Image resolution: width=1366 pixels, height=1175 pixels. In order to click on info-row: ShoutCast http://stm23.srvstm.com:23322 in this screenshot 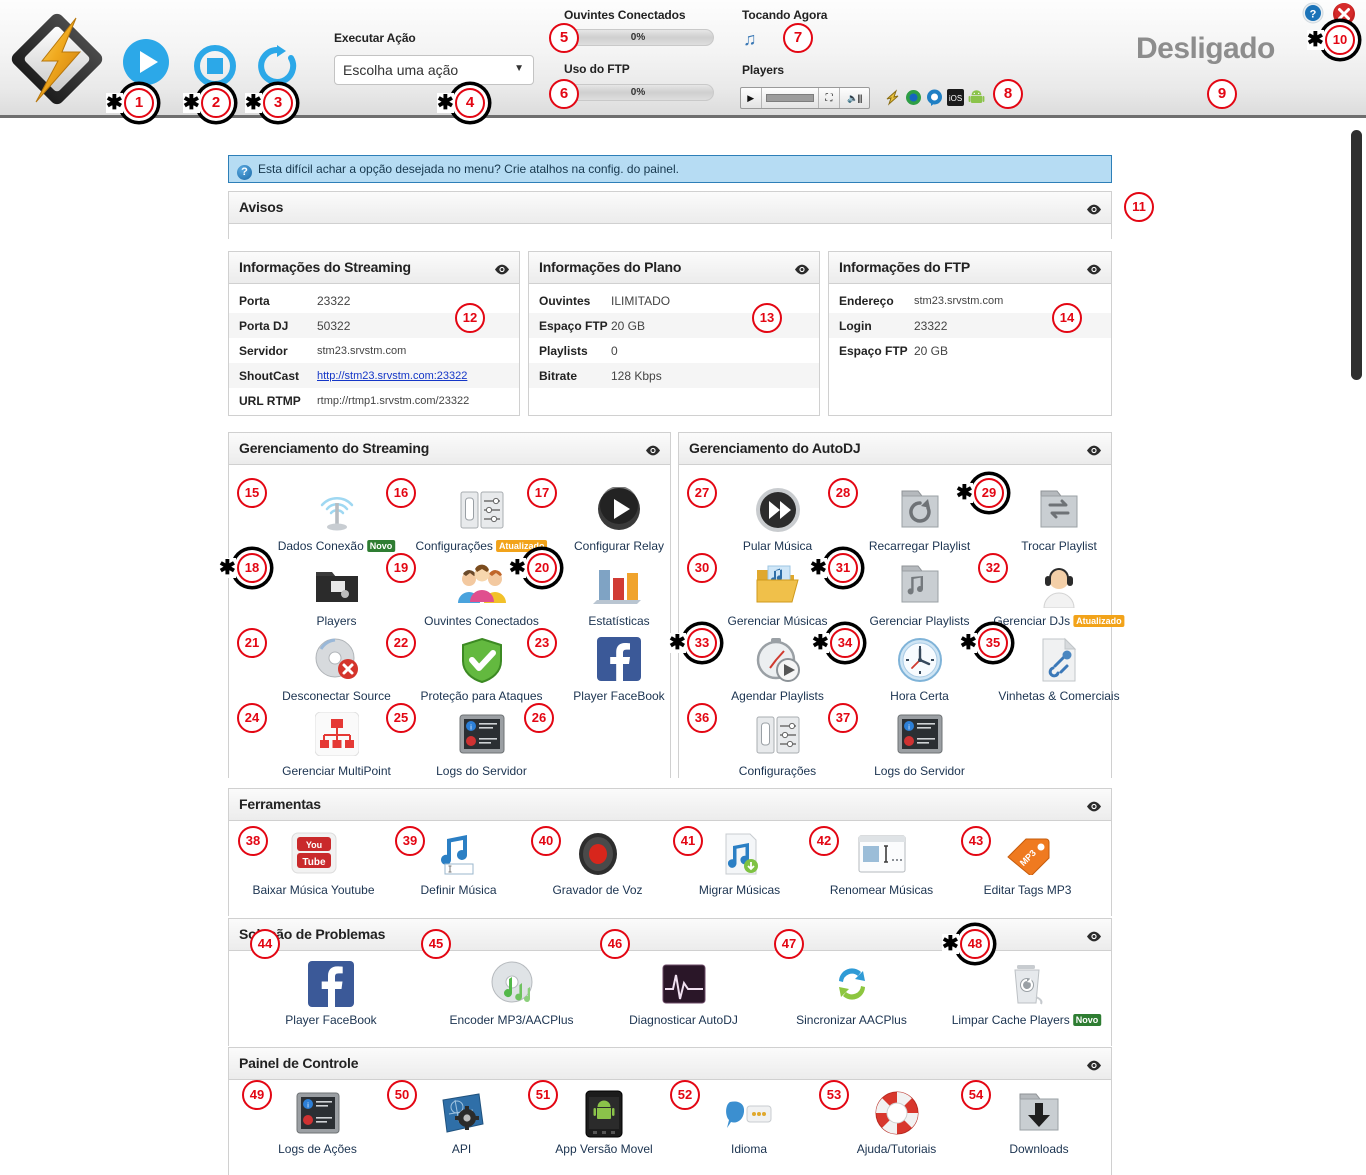, I will do `click(374, 375)`.